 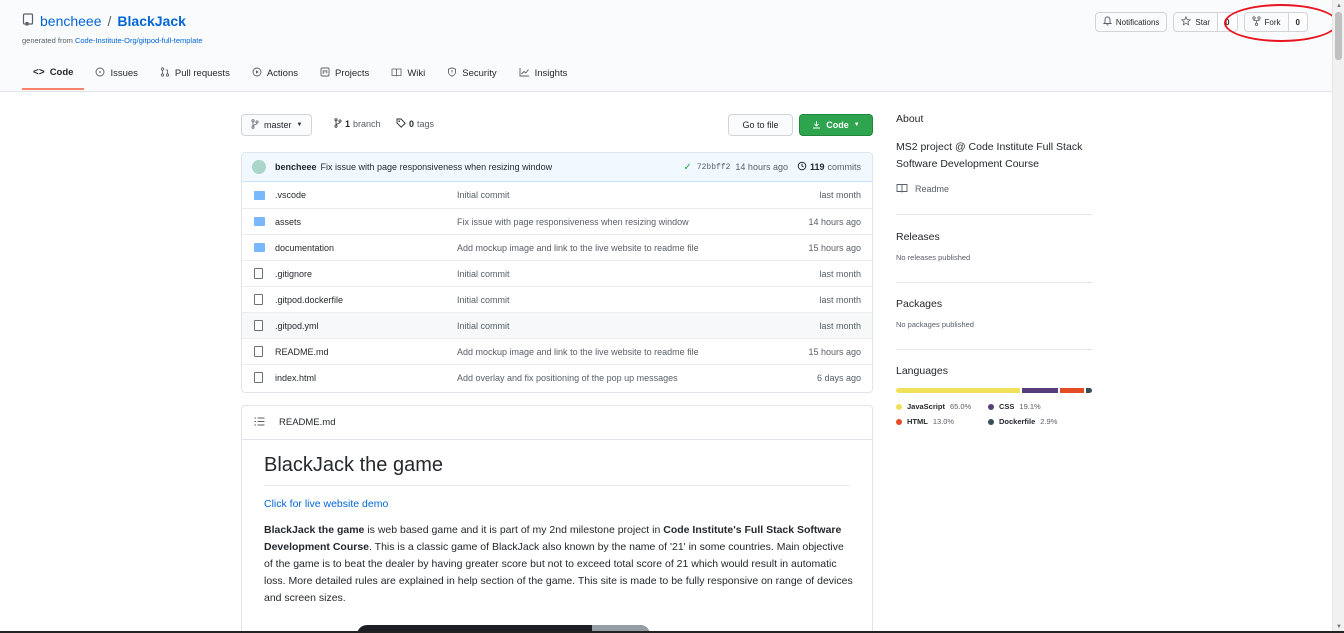 What do you see at coordinates (942, 421) in the screenshot?
I see `language-item: HTML 13.0%` at bounding box center [942, 421].